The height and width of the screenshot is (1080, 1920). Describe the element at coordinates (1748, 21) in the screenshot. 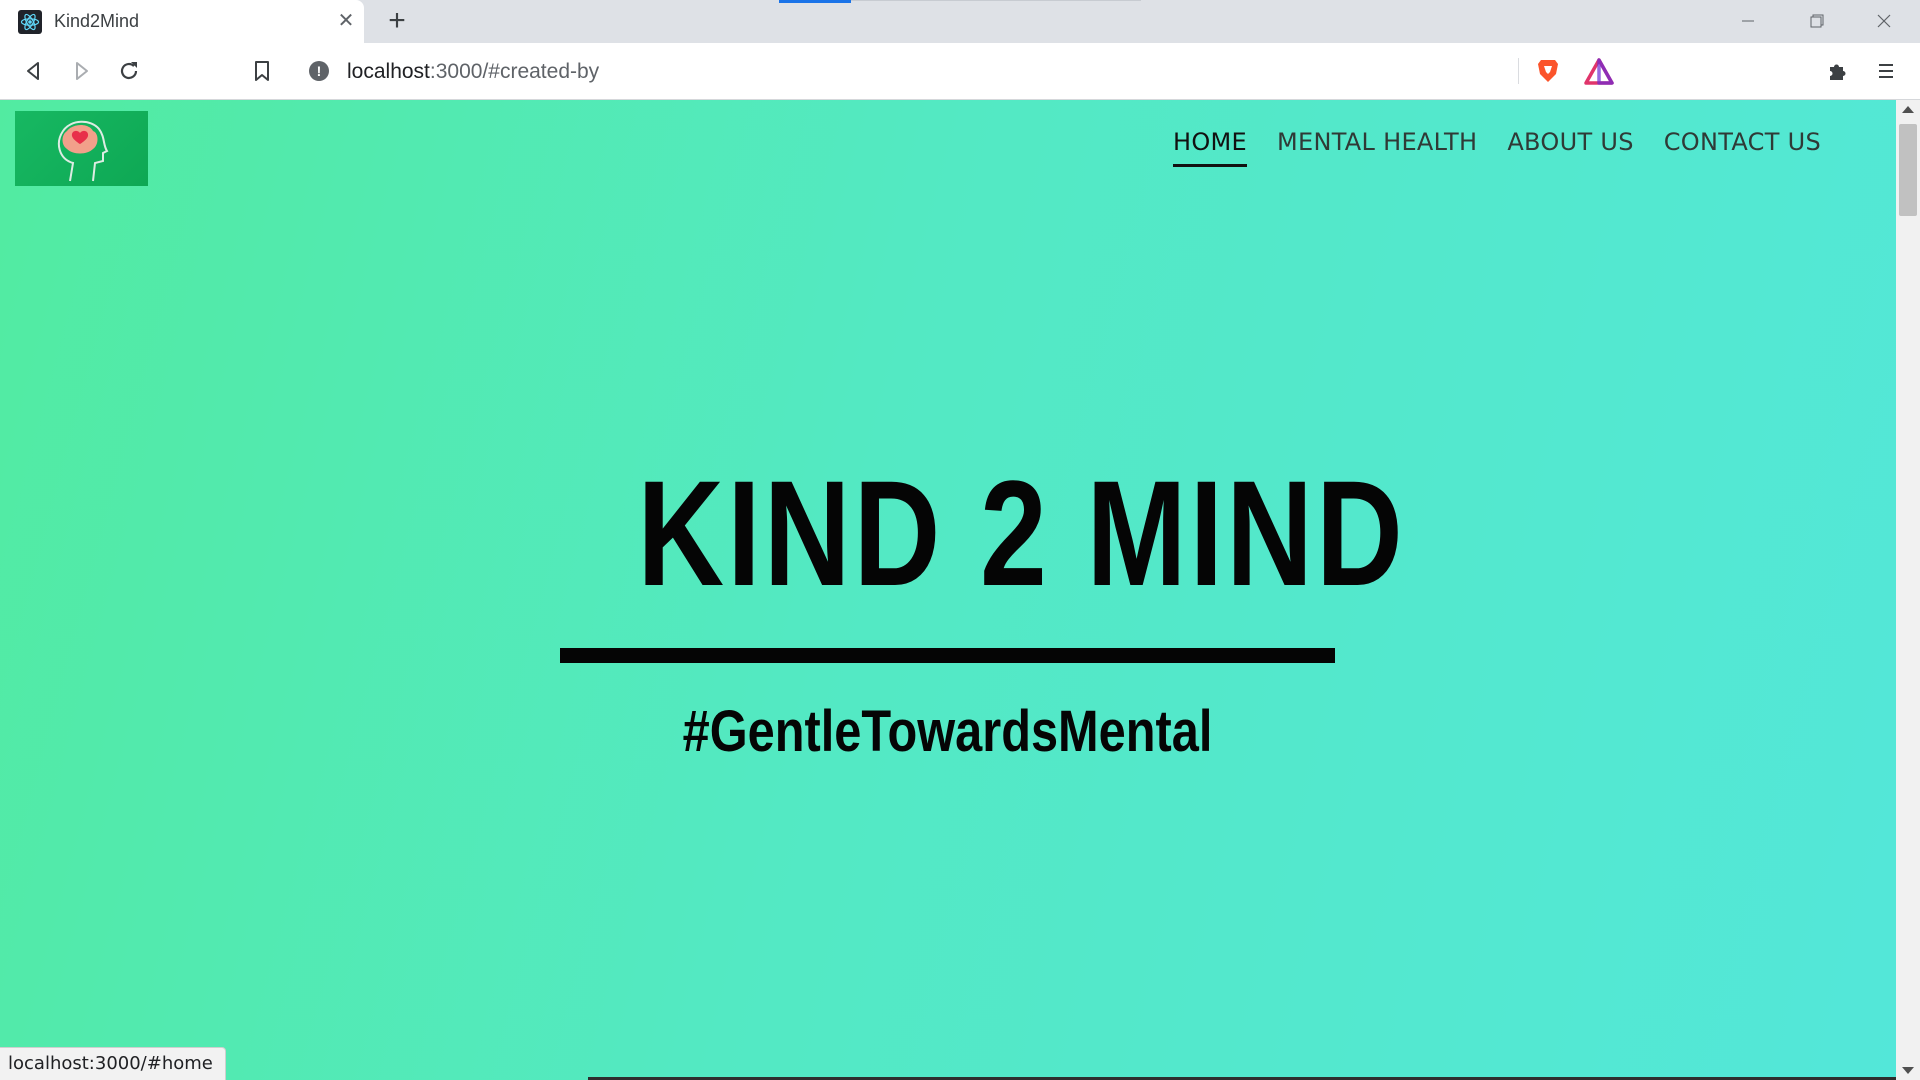

I see `minimize-icon` at that location.